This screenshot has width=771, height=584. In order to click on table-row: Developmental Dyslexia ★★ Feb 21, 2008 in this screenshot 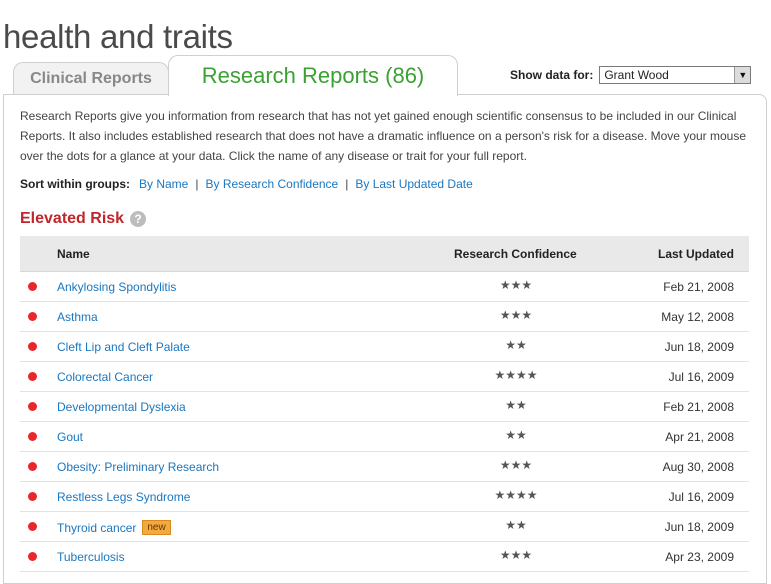, I will do `click(384, 407)`.